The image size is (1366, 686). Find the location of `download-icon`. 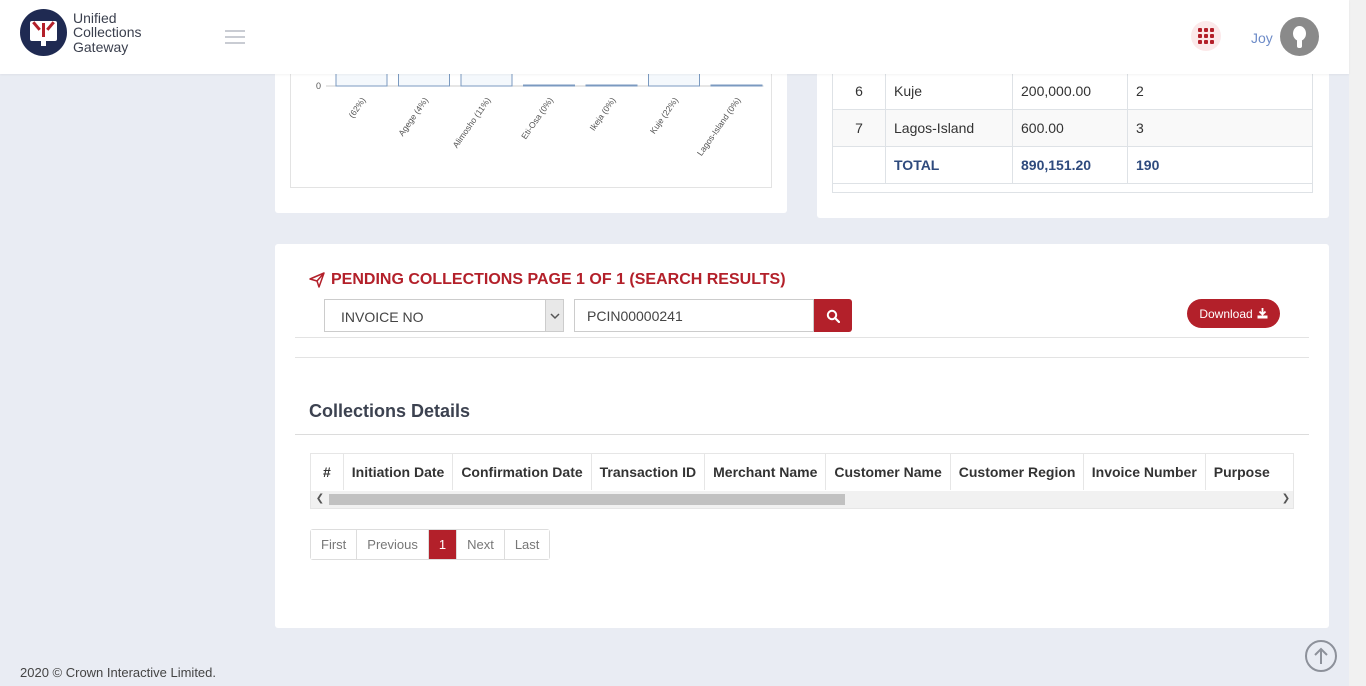

download-icon is located at coordinates (1262, 313).